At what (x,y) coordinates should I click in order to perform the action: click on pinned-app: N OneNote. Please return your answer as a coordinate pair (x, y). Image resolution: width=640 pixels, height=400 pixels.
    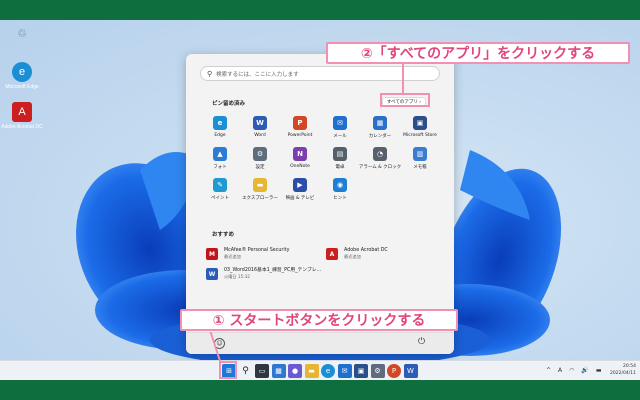
    Looking at the image, I should click on (300, 158).